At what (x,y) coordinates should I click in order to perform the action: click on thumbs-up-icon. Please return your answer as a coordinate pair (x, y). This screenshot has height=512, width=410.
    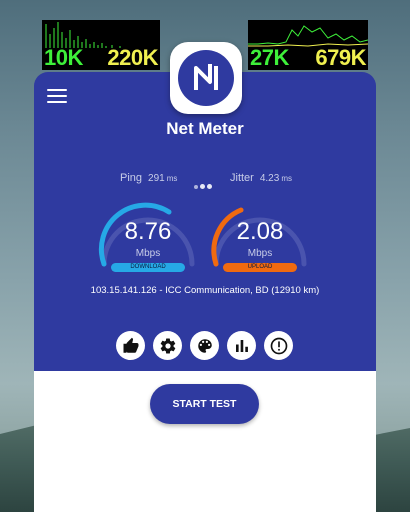
    Looking at the image, I should click on (130, 345).